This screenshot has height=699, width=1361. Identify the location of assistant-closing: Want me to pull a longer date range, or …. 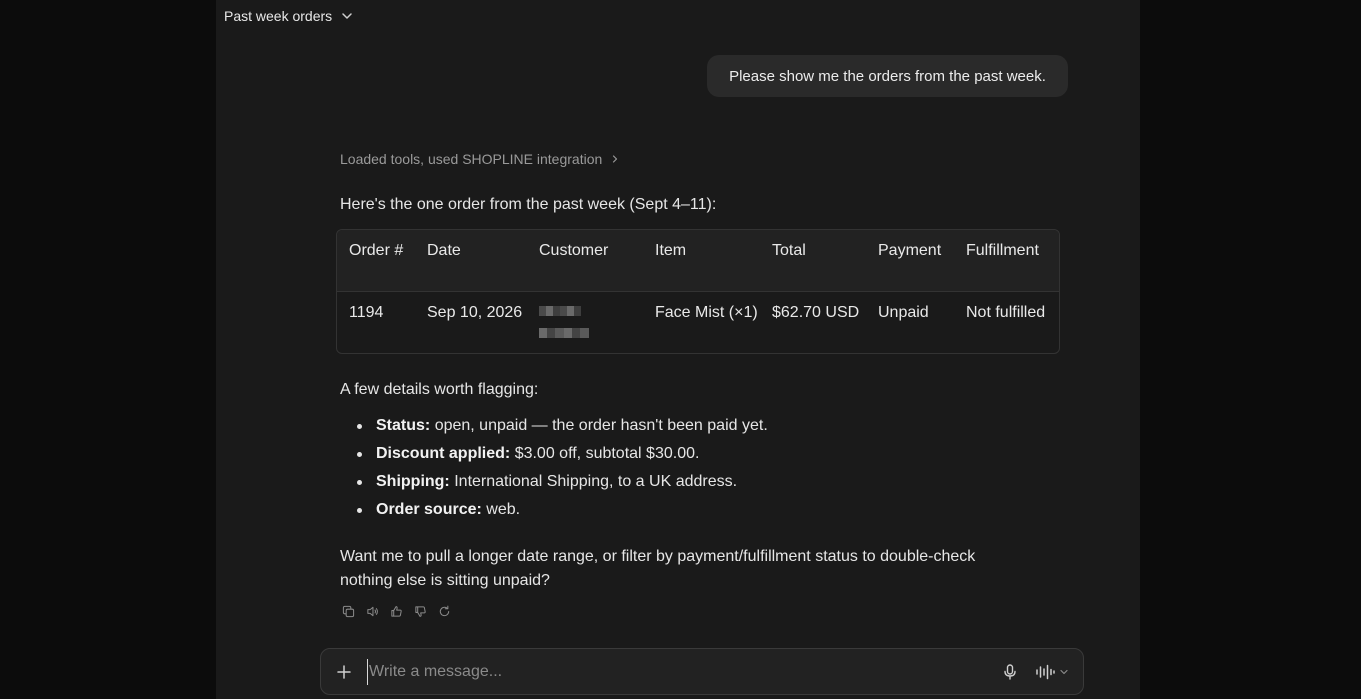
(658, 568).